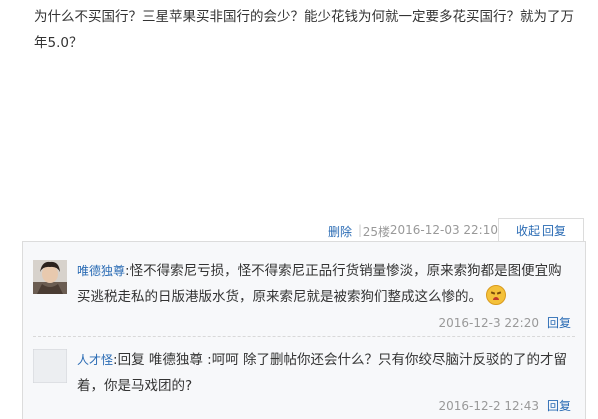 The height and width of the screenshot is (419, 598). What do you see at coordinates (50, 366) in the screenshot?
I see `default-avatar-icon` at bounding box center [50, 366].